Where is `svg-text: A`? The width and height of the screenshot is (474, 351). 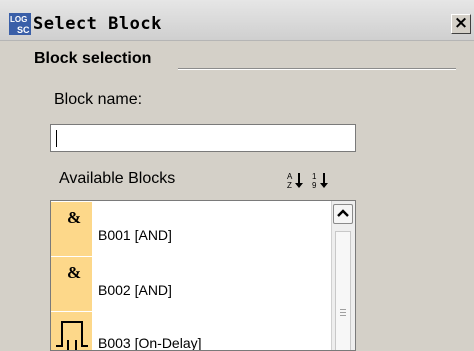 svg-text: A is located at coordinates (290, 176).